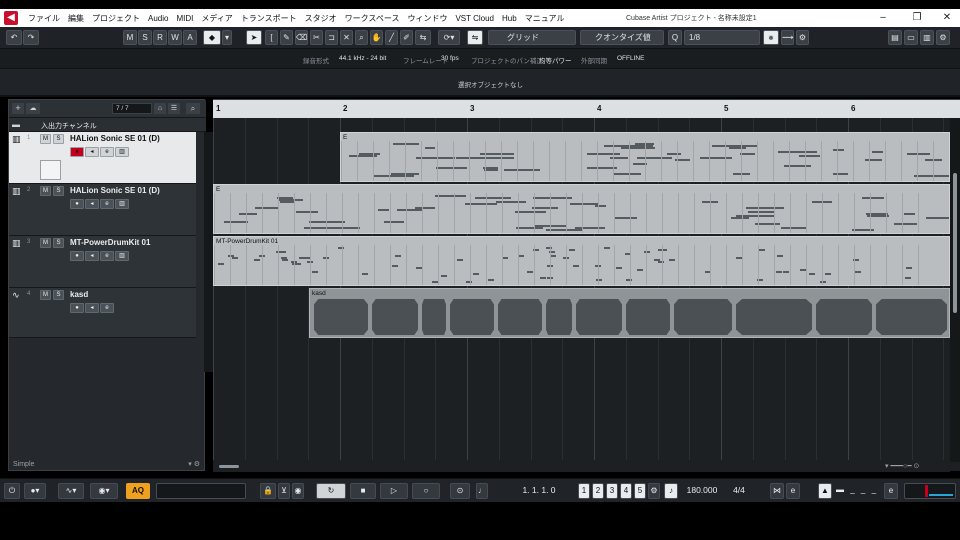  What do you see at coordinates (316, 37) in the screenshot?
I see `split-tool-icon: ✂` at bounding box center [316, 37].